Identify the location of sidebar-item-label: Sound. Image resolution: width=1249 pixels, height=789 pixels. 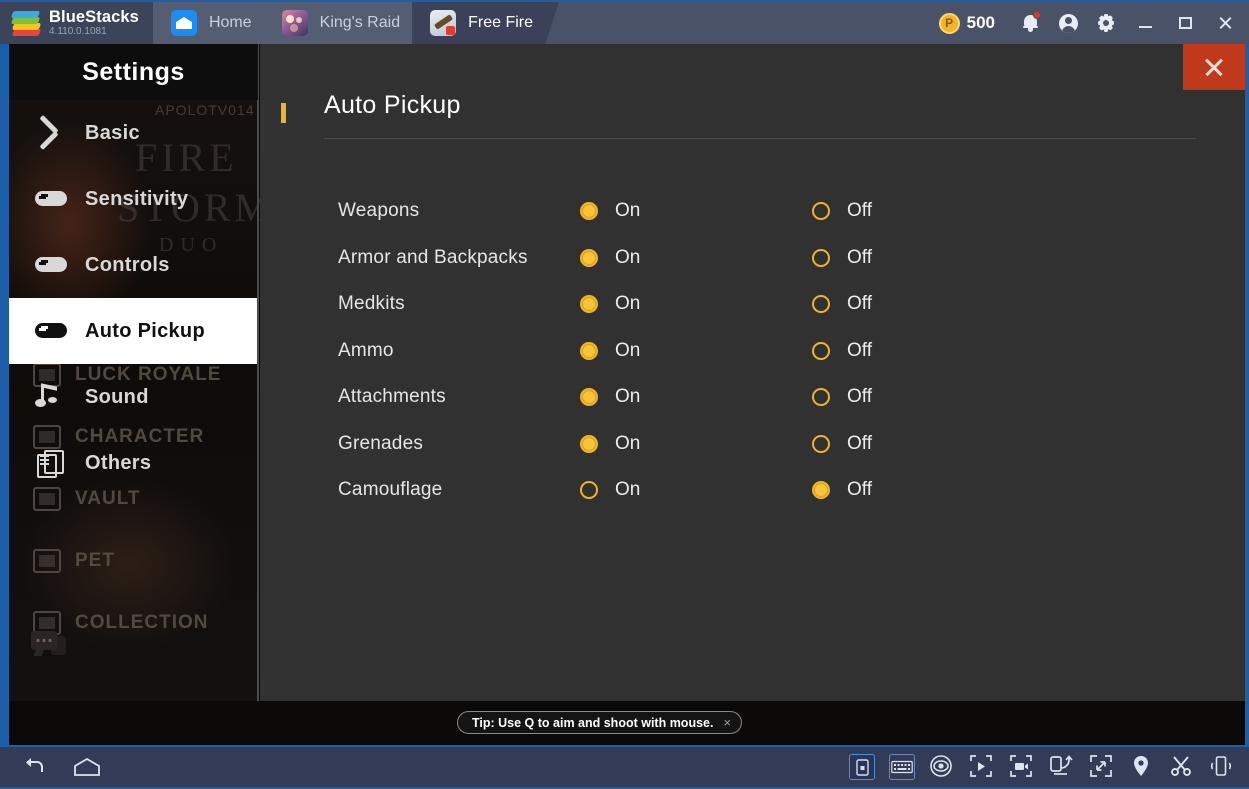
(117, 396).